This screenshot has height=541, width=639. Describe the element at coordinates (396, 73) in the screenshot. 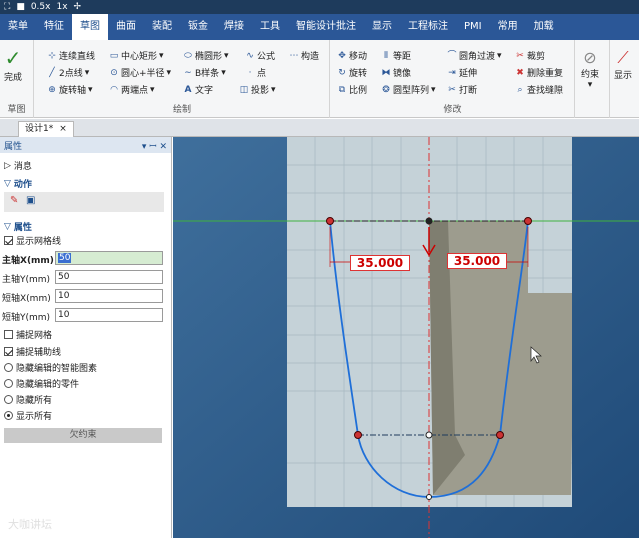

I see `mirror-button: ⧓ 镜像` at that location.